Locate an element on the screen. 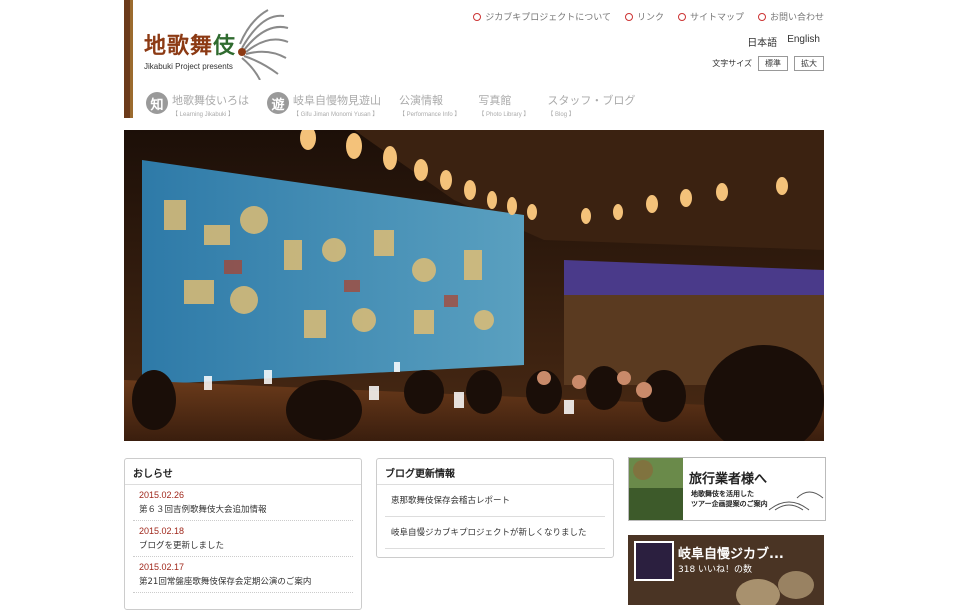 The image size is (960, 610). news-item: 2015.02.26 第６３回吉例歌舞伎大会追加情報 is located at coordinates (243, 503).